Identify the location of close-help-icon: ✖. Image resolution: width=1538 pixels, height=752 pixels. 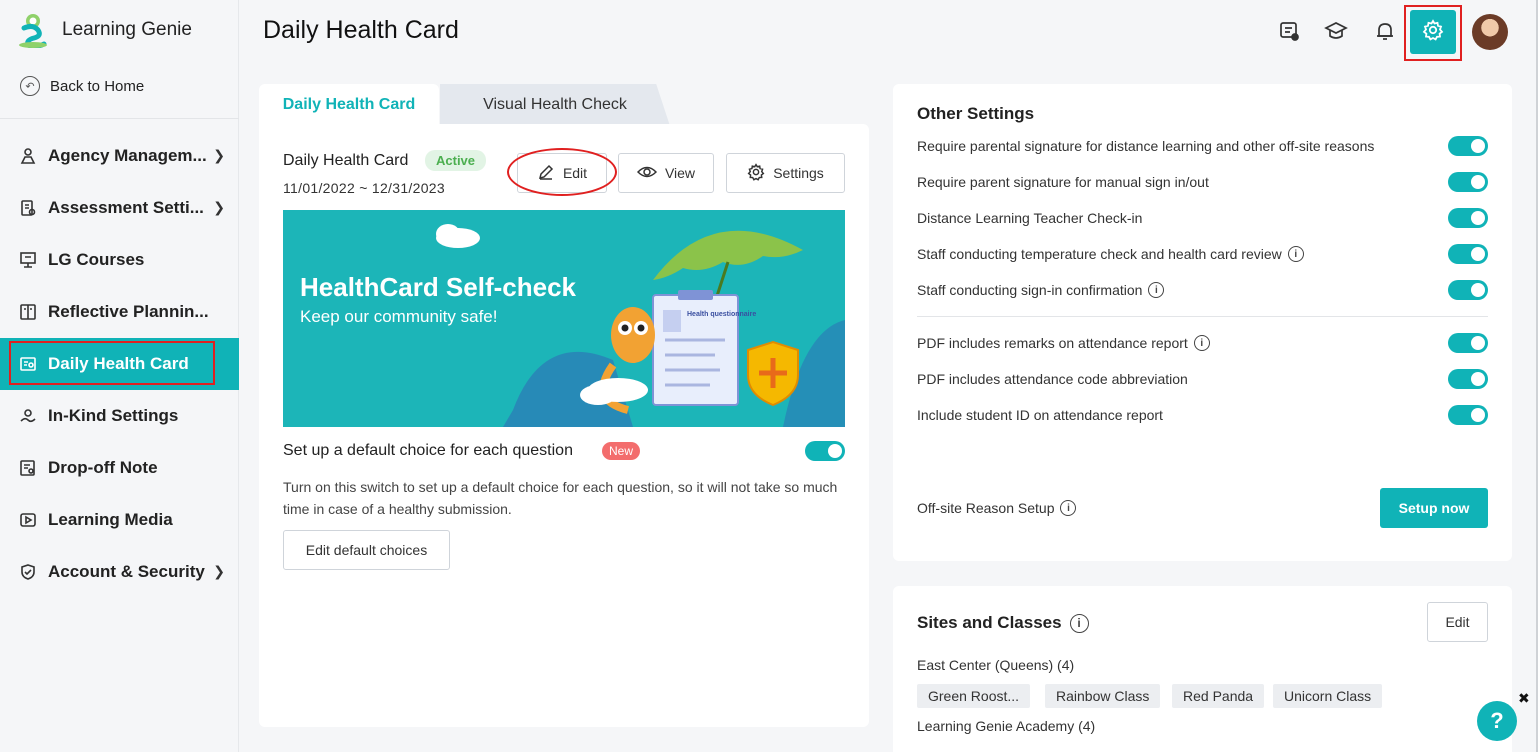
(1524, 698).